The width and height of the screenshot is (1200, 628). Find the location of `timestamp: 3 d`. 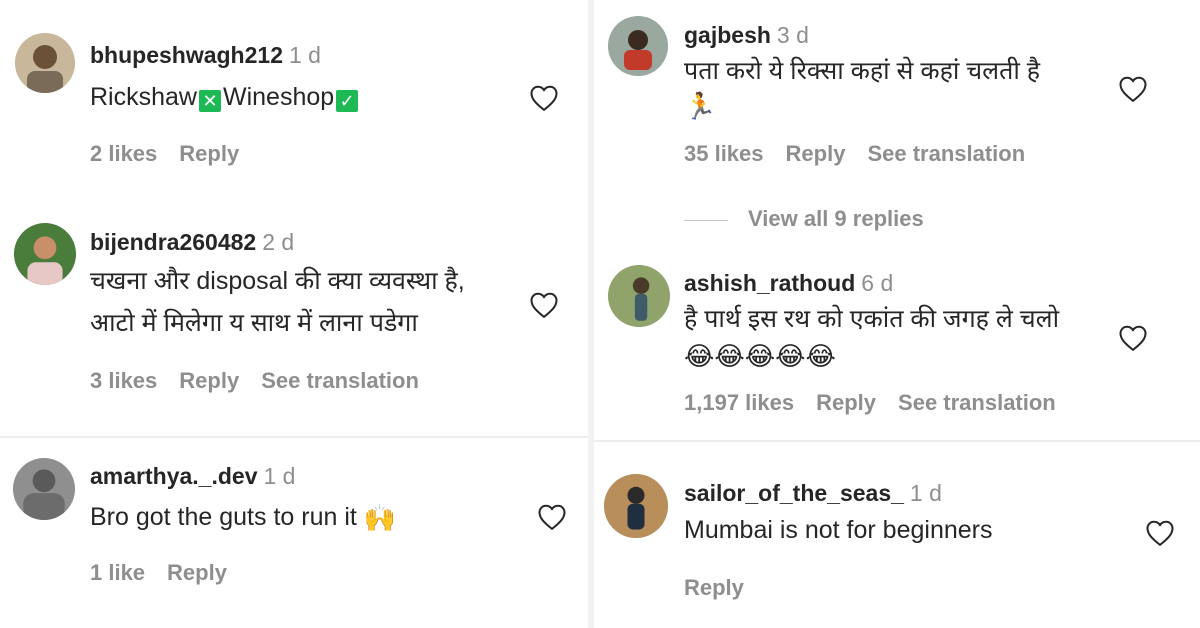

timestamp: 3 d is located at coordinates (792, 35).